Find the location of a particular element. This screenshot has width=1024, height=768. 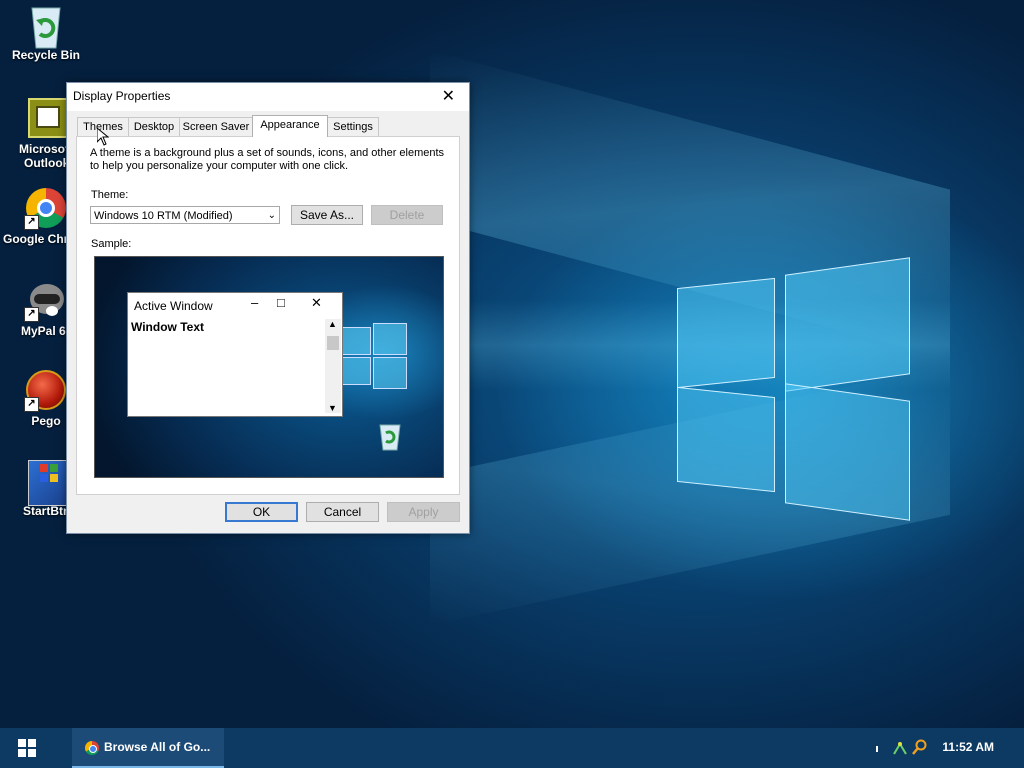

tab-settings: Settings is located at coordinates (353, 126).